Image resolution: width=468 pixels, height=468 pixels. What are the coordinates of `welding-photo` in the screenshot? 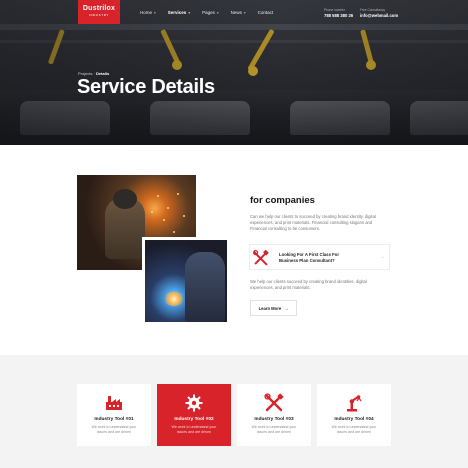 It's located at (186, 281).